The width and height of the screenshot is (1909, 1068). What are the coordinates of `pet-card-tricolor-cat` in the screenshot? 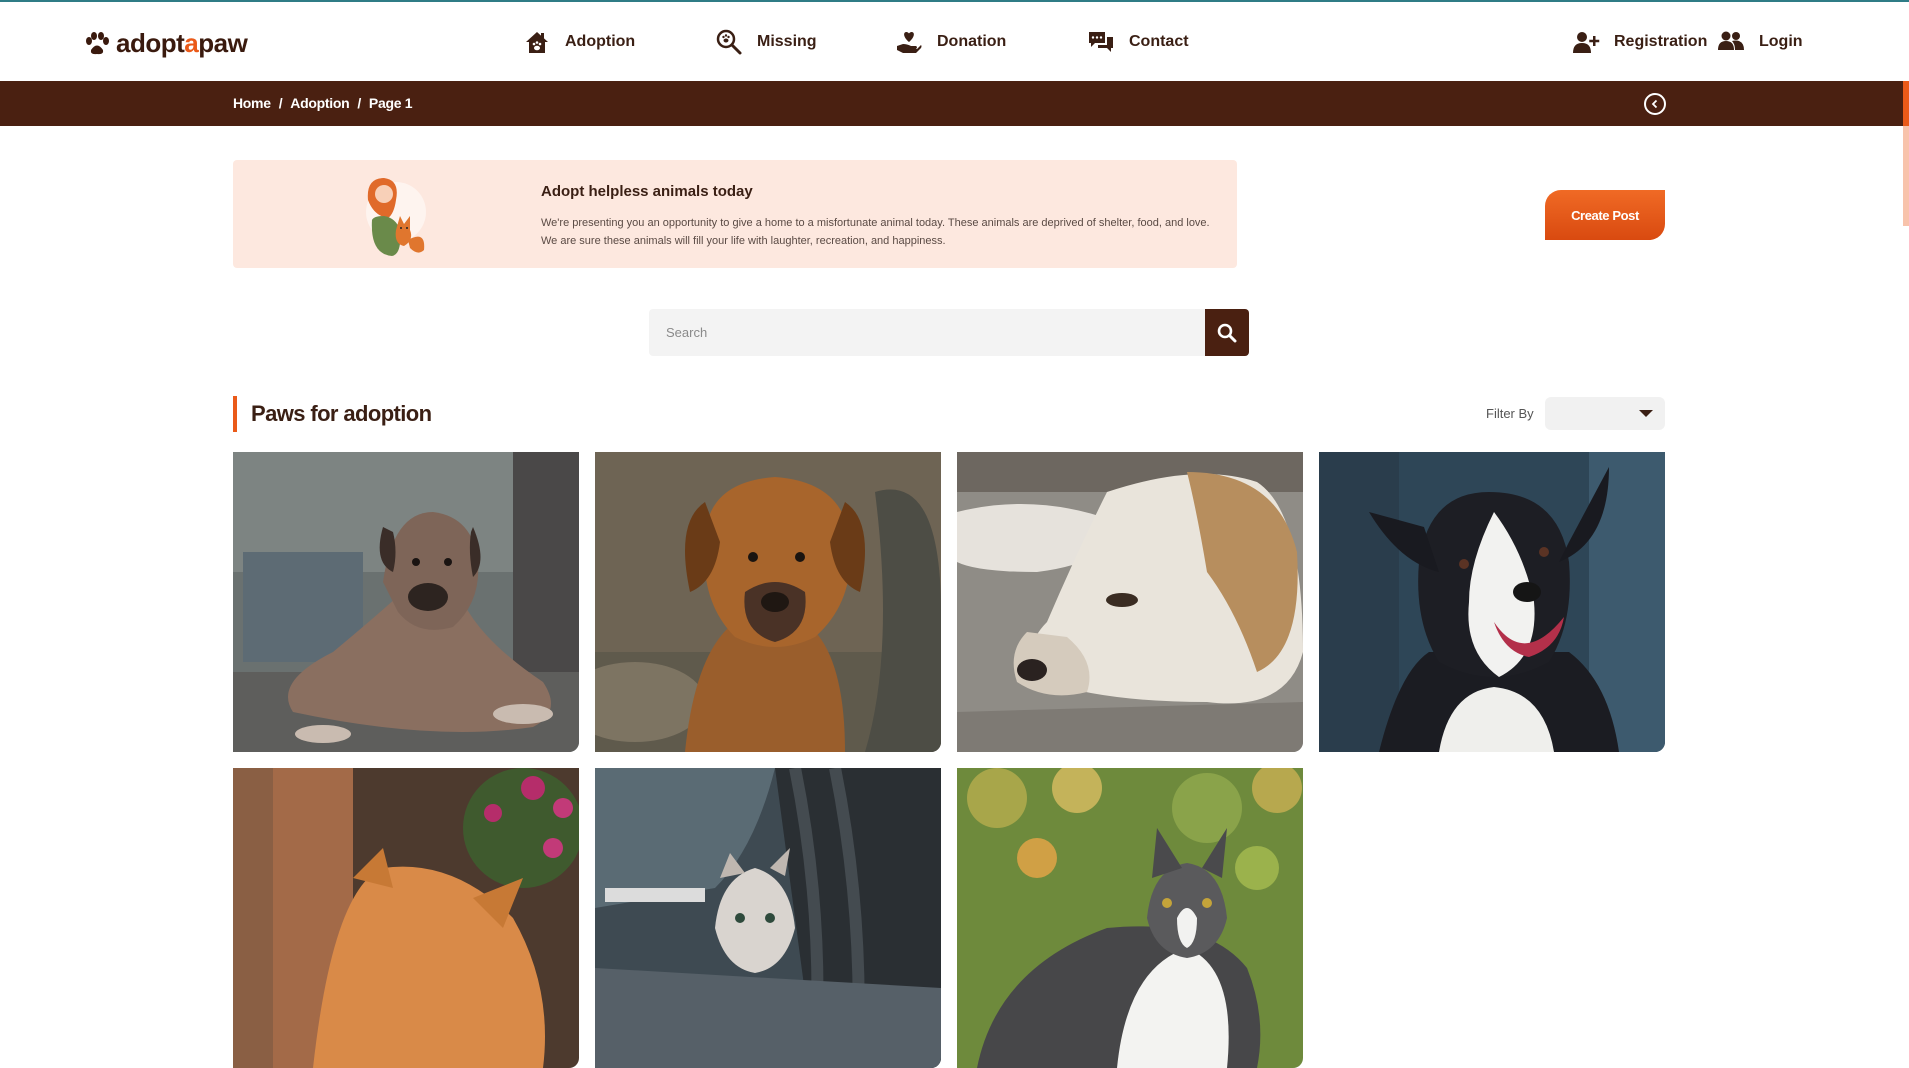 It's located at (1130, 918).